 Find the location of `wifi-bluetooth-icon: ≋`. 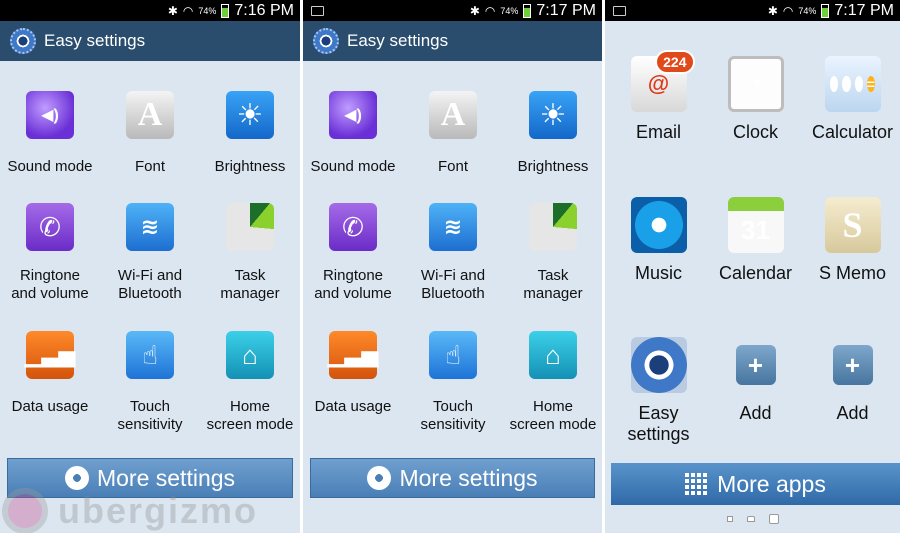

wifi-bluetooth-icon: ≋ is located at coordinates (150, 227).